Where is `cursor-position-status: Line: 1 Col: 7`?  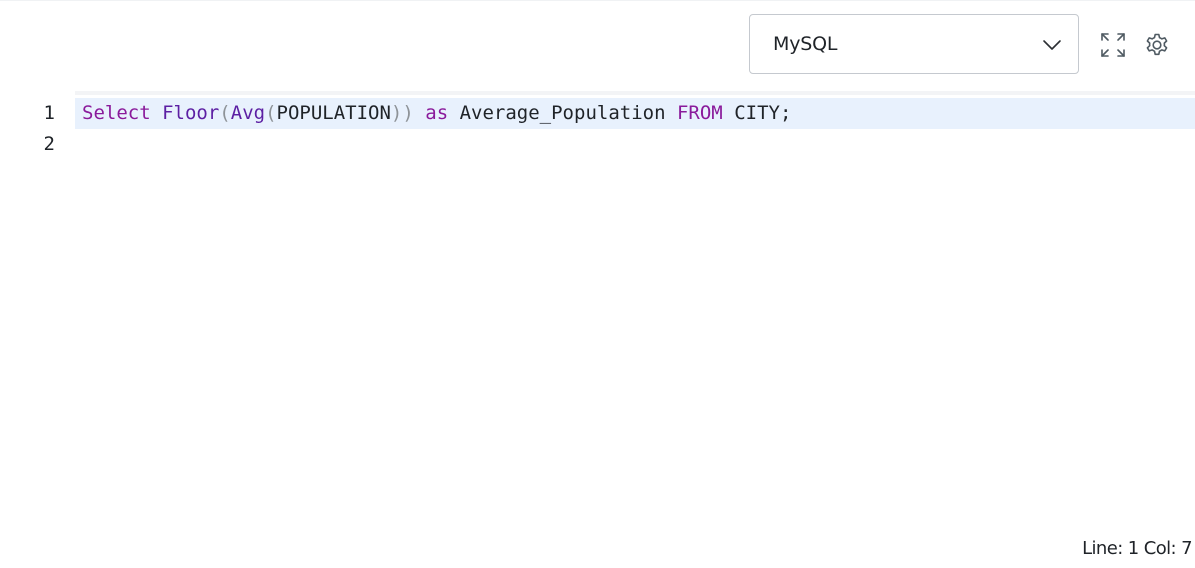 cursor-position-status: Line: 1 Col: 7 is located at coordinates (1137, 548).